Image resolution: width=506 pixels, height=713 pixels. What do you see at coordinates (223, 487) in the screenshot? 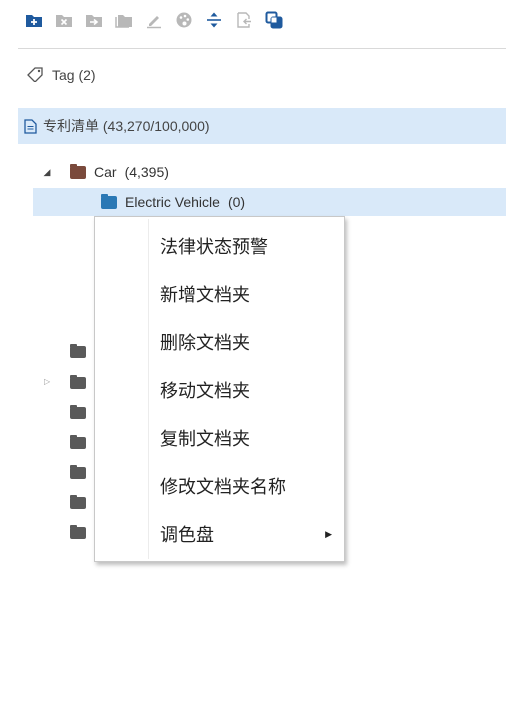
I see `menu-item-label: 修改文档夹名称` at bounding box center [223, 487].